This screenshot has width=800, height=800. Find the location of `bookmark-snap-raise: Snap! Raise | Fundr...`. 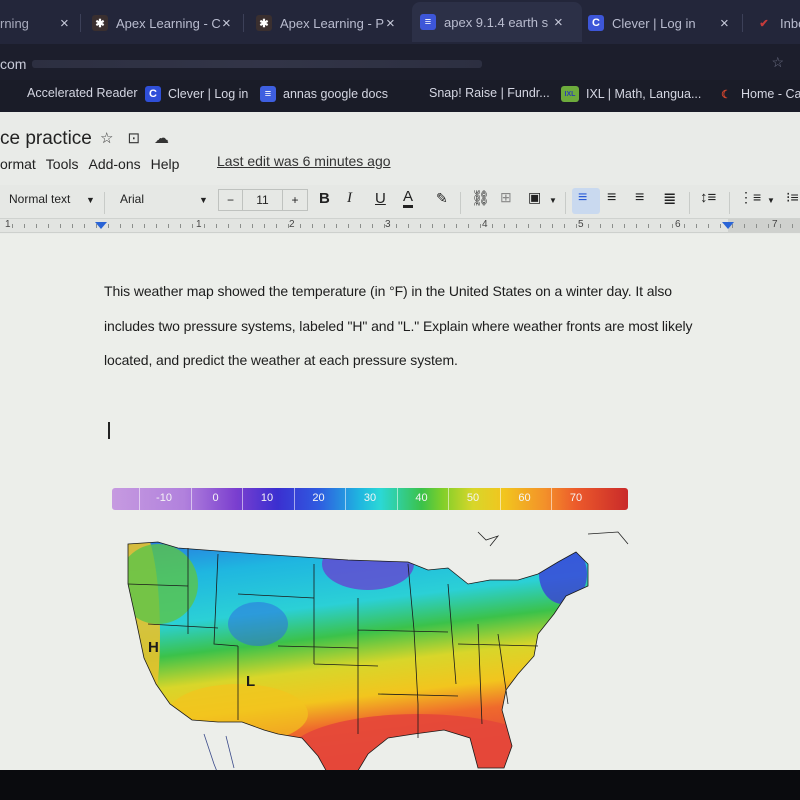

bookmark-snap-raise: Snap! Raise | Fundr... is located at coordinates (489, 93).